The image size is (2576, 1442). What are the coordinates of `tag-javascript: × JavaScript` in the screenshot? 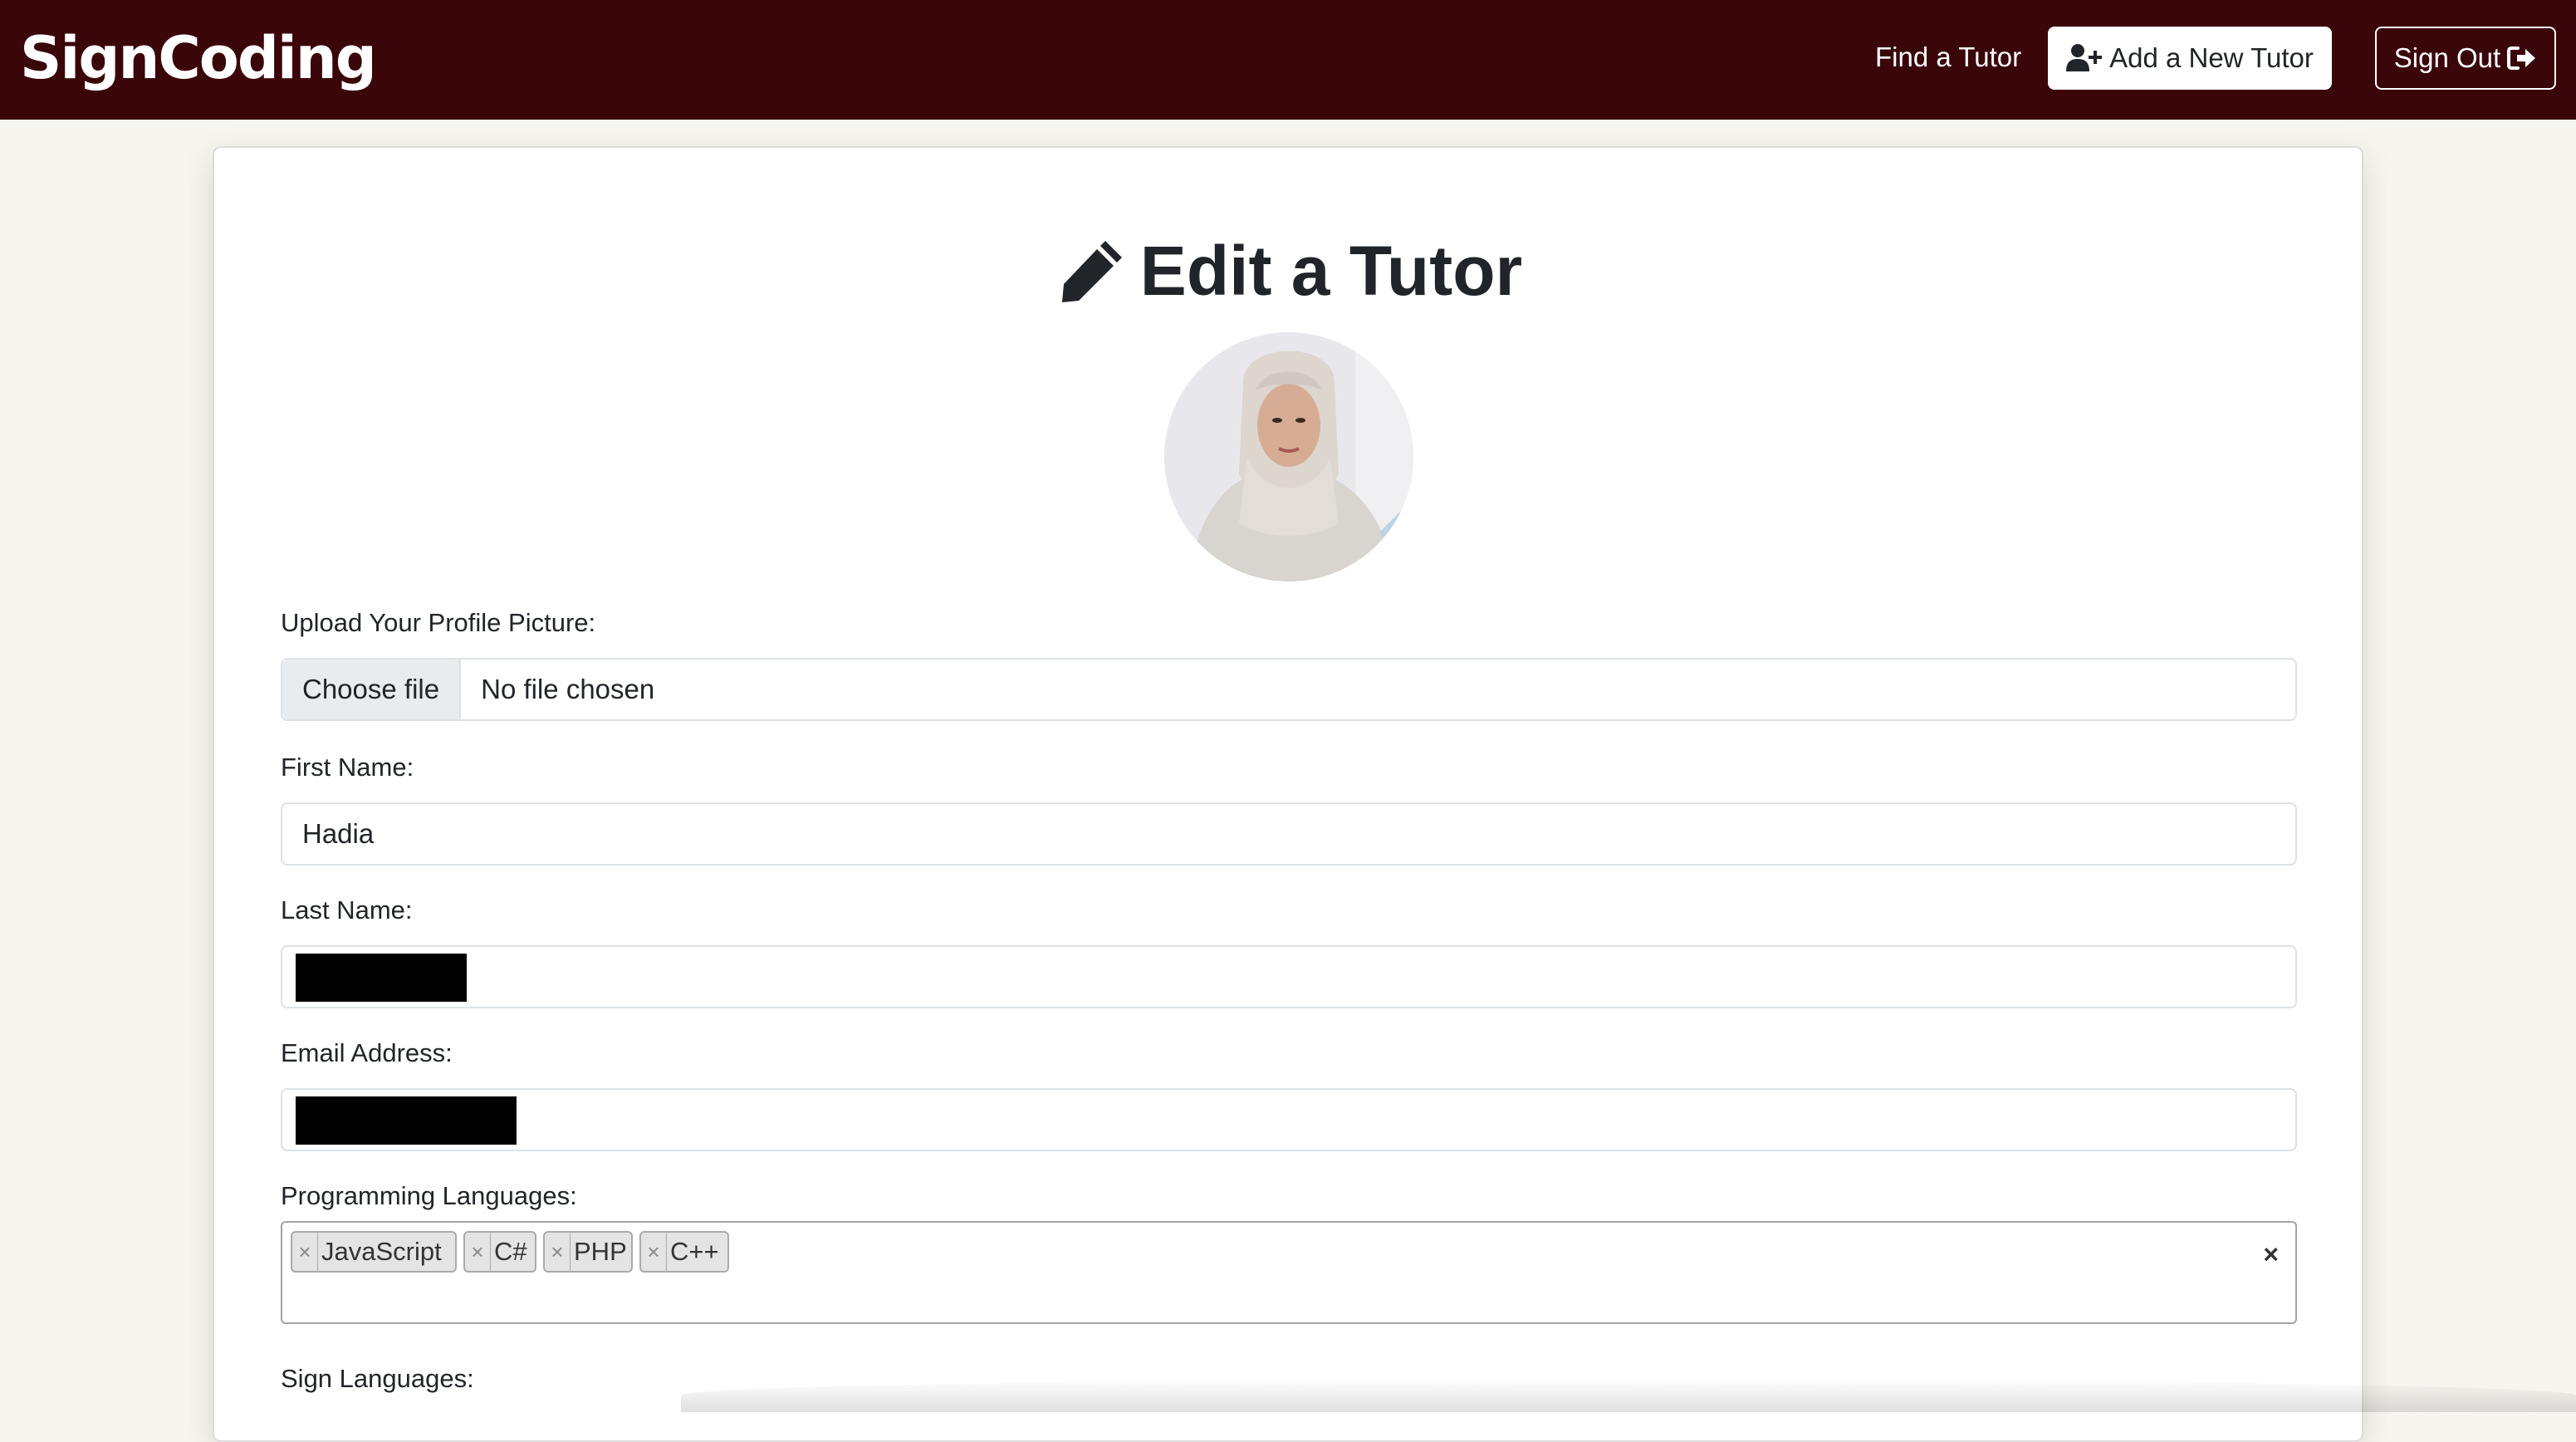 It's located at (374, 1252).